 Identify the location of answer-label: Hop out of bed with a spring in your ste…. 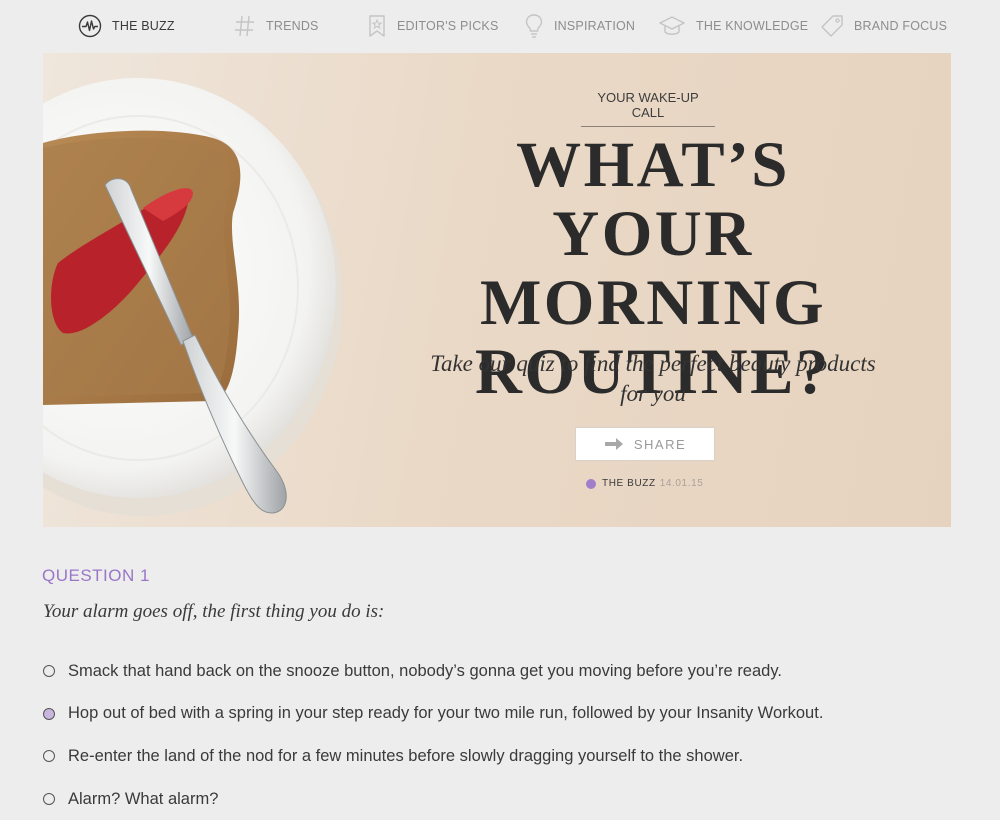
(446, 713).